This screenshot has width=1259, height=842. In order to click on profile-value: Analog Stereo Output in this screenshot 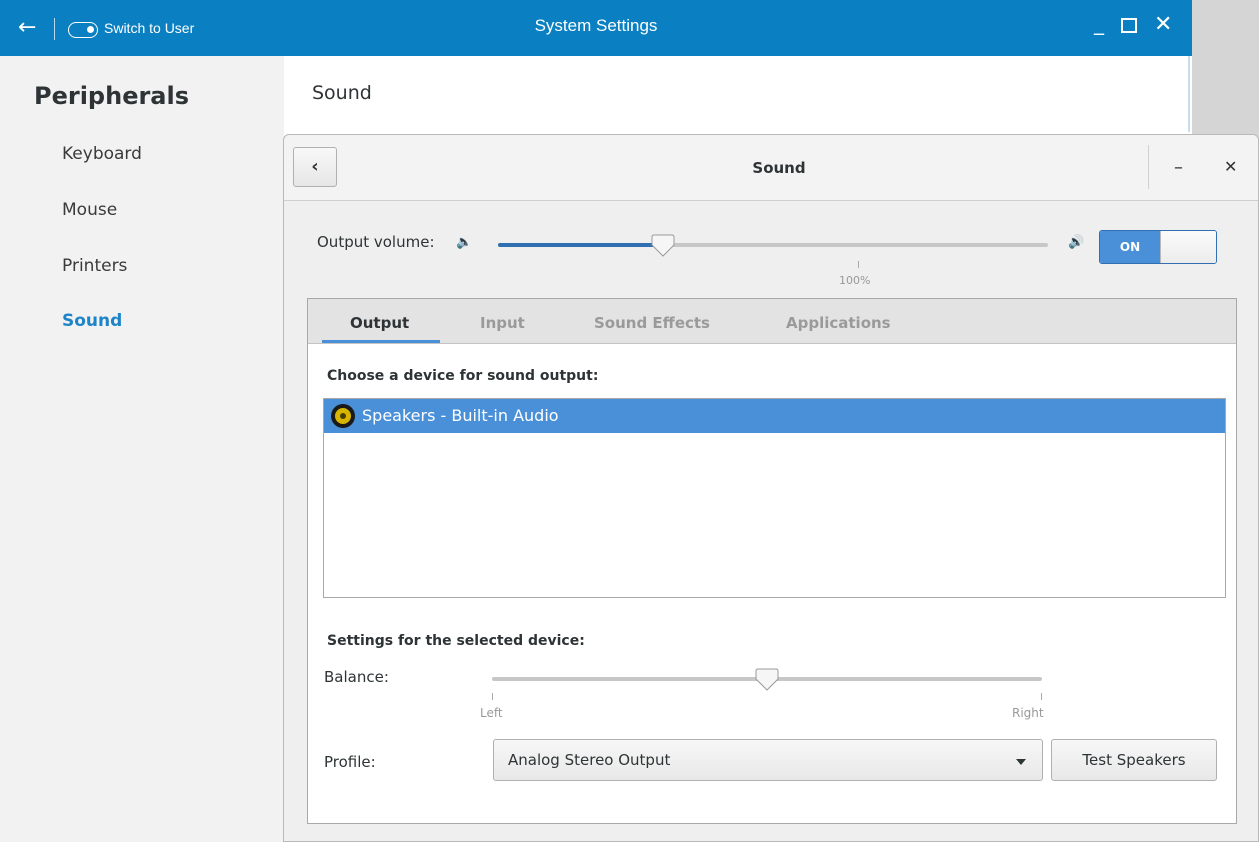, I will do `click(589, 760)`.